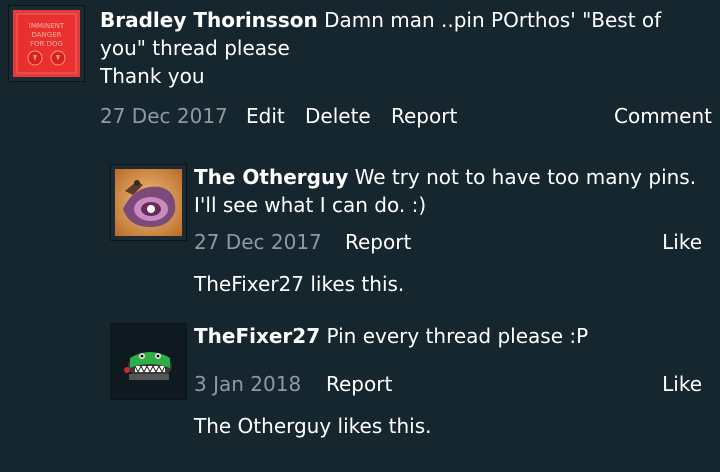 The height and width of the screenshot is (472, 720). I want to click on reply-message-text: Pin every thread please :P, so click(457, 336).